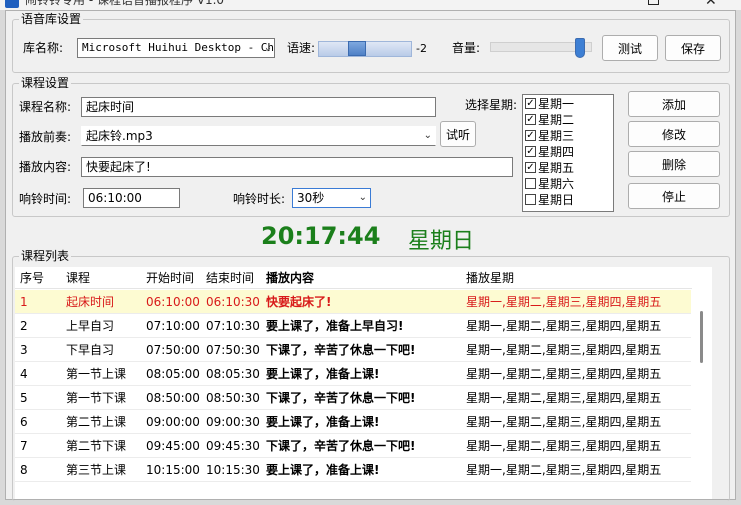  I want to click on weekday-item: ✓ 星期五, so click(568, 167).